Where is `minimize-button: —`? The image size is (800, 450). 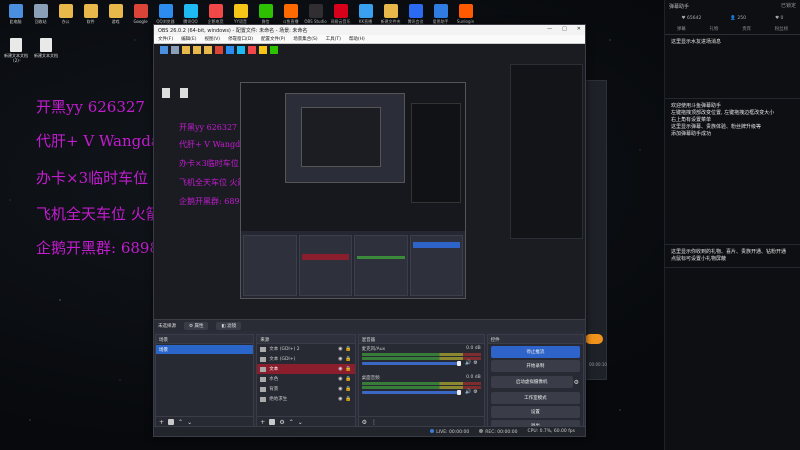 minimize-button: — is located at coordinates (549, 29).